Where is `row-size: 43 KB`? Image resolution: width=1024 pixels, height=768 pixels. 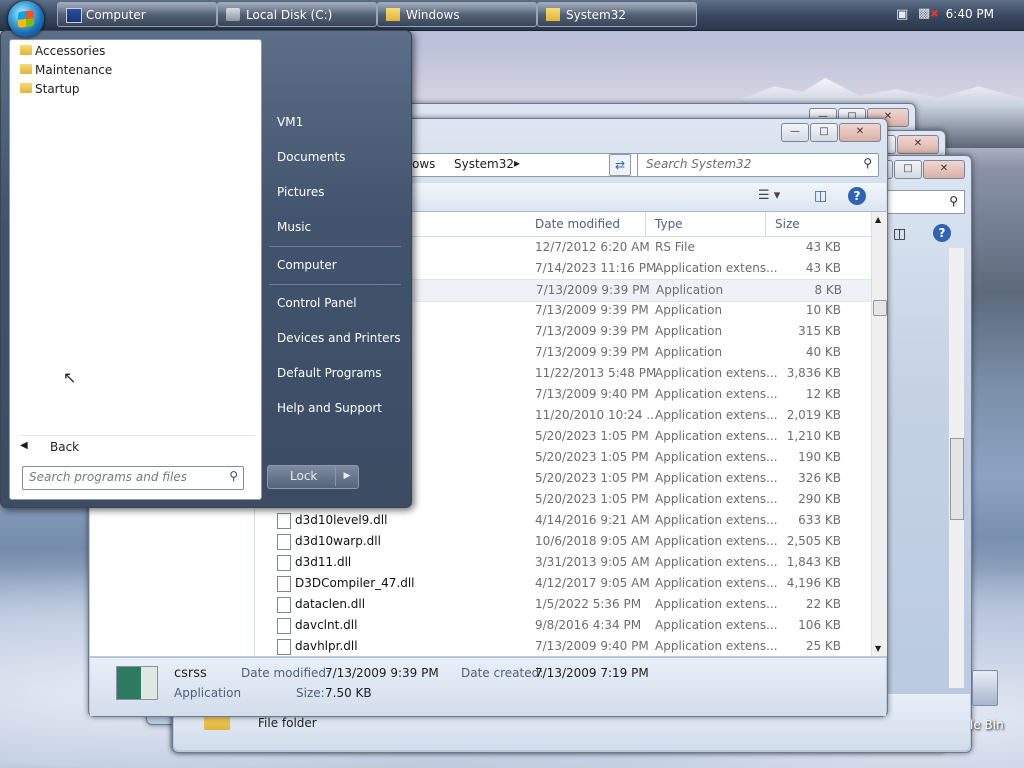 row-size: 43 KB is located at coordinates (823, 268).